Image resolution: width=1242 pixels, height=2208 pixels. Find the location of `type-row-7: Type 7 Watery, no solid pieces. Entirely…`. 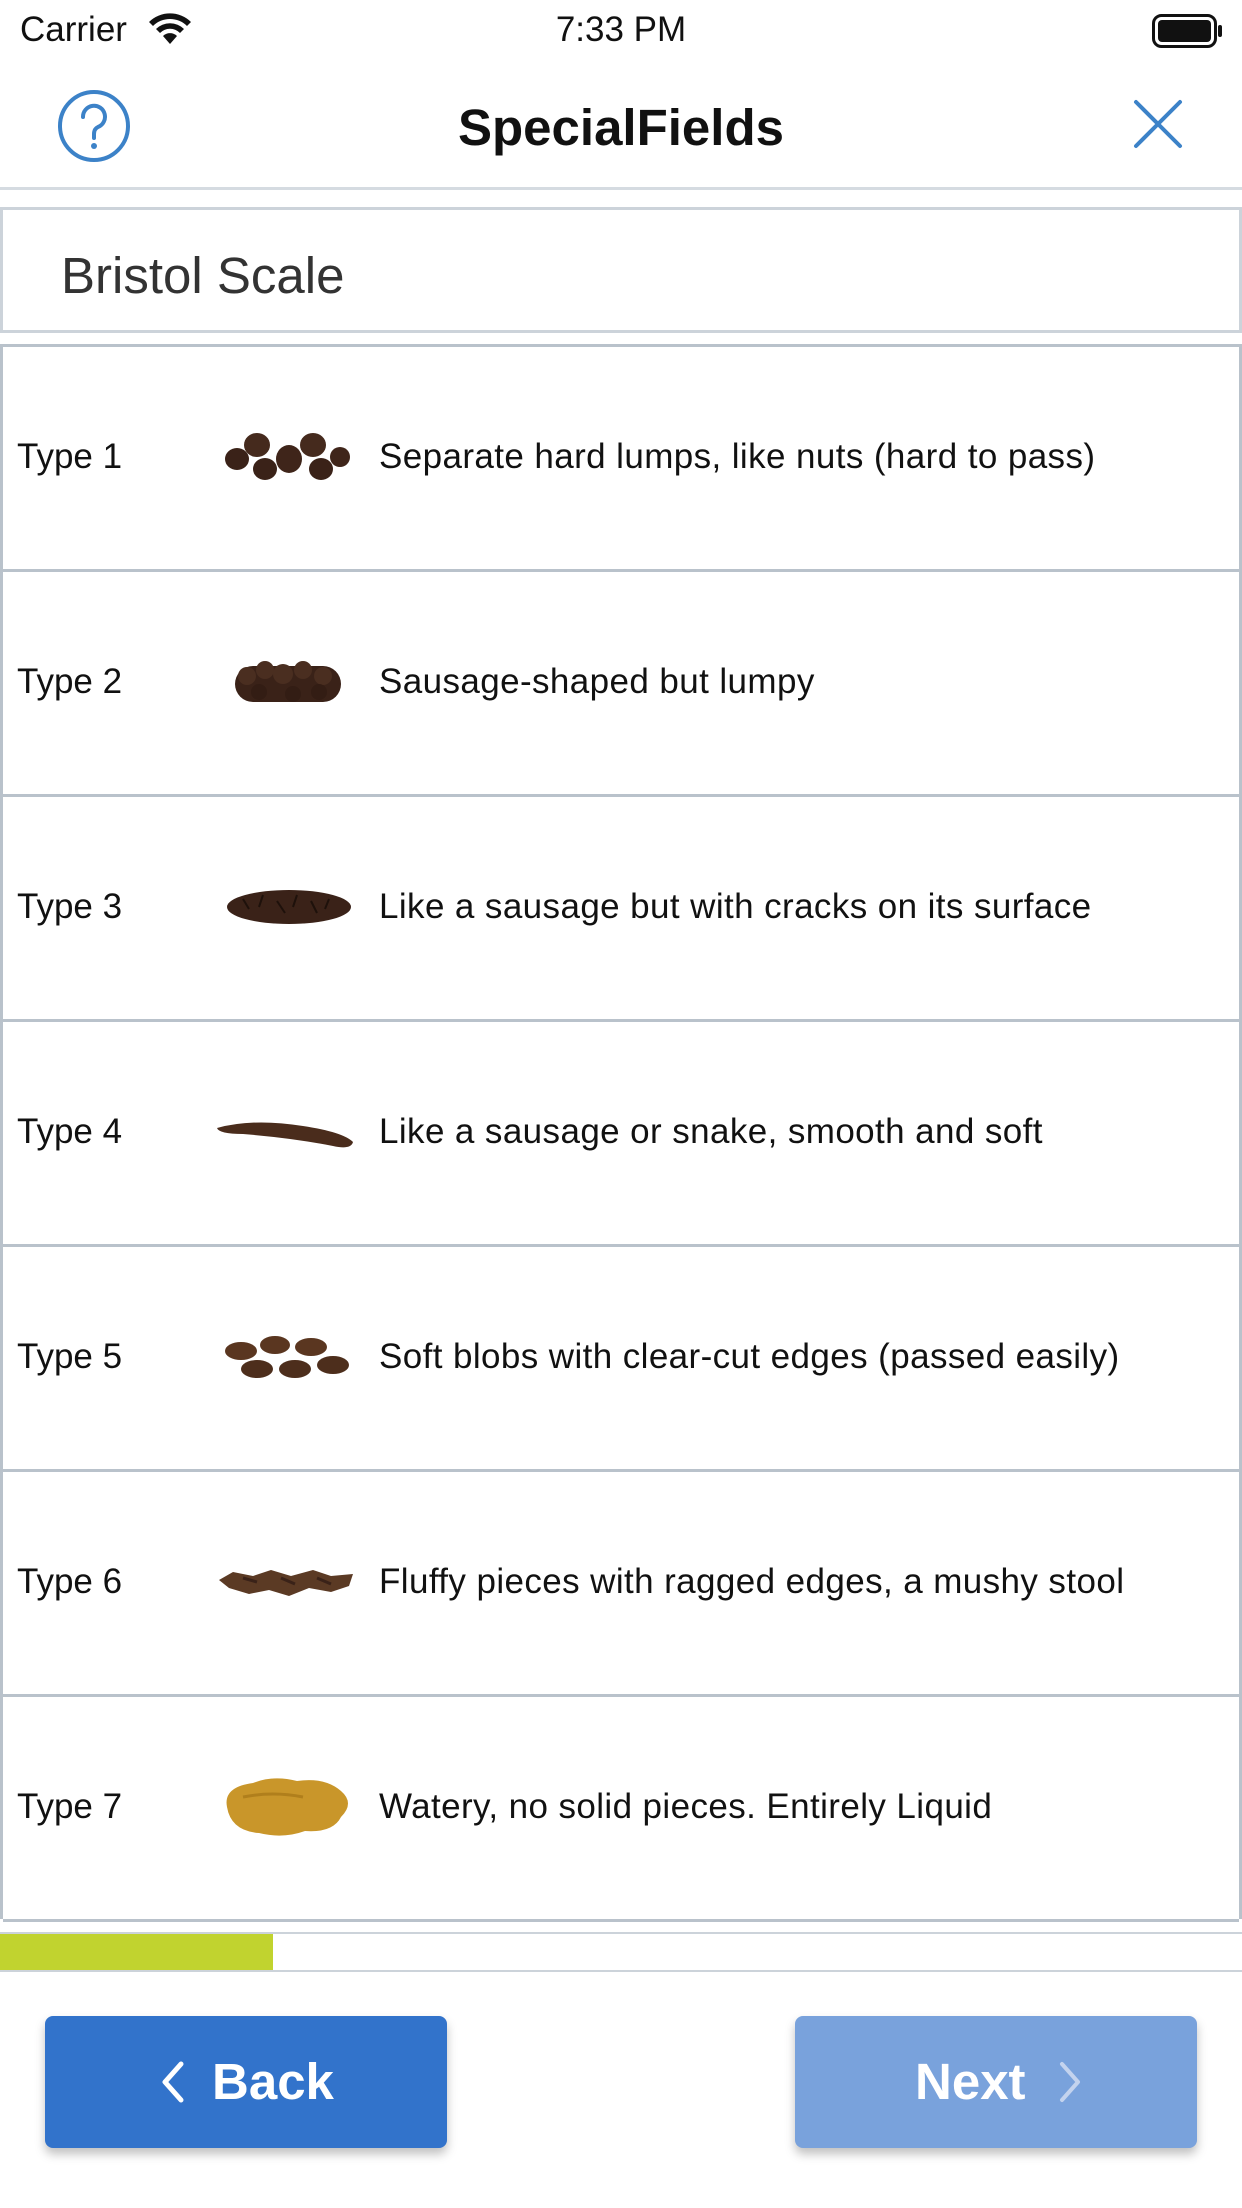

type-row-7: Type 7 Watery, no solid pieces. Entirely… is located at coordinates (621, 1809).